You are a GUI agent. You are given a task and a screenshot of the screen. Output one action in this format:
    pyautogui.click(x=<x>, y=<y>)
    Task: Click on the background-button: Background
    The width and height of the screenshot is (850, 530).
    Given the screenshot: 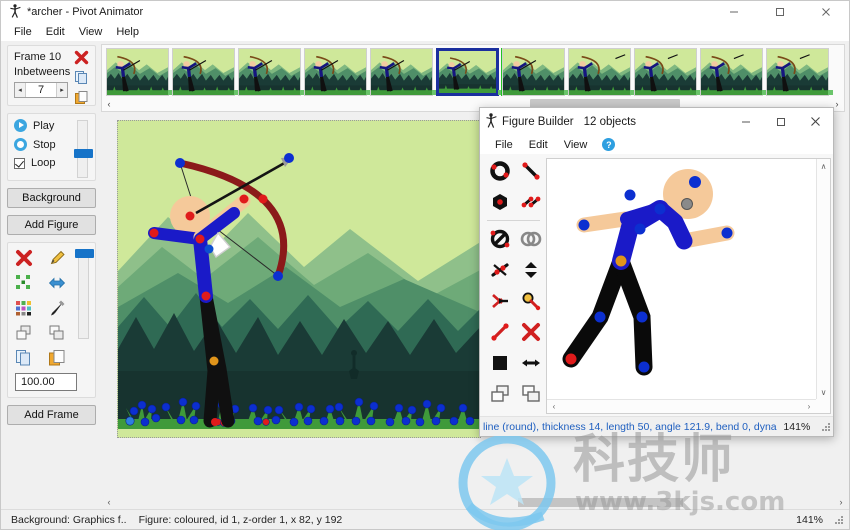 What is the action you would take?
    pyautogui.click(x=51, y=198)
    